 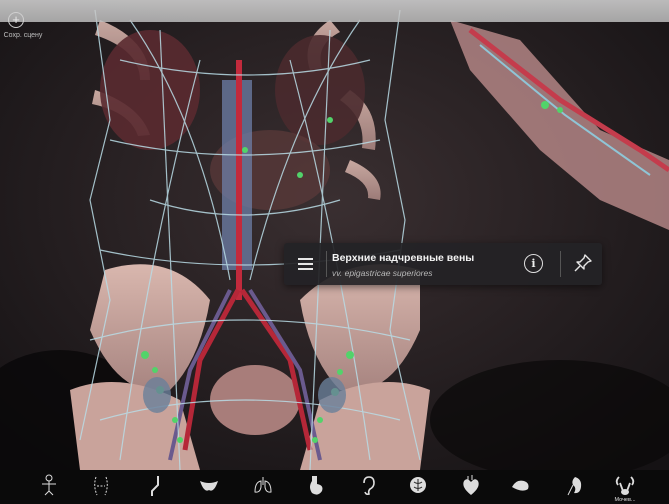 I want to click on ear-icon, so click(x=368, y=486).